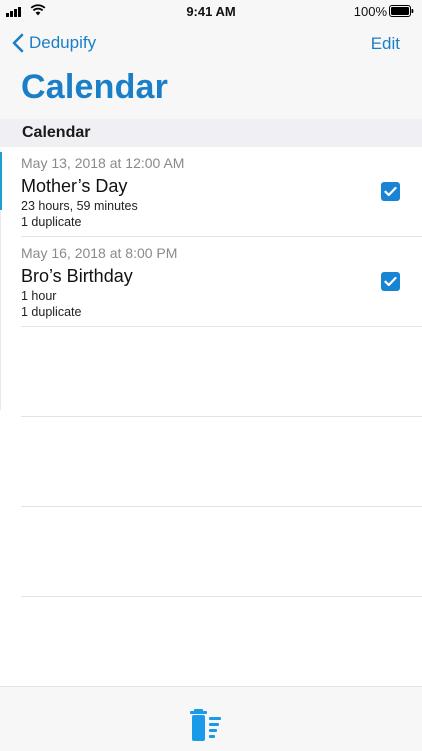  What do you see at coordinates (211, 12) in the screenshot?
I see `status-bar: 9:41 AM 100%` at bounding box center [211, 12].